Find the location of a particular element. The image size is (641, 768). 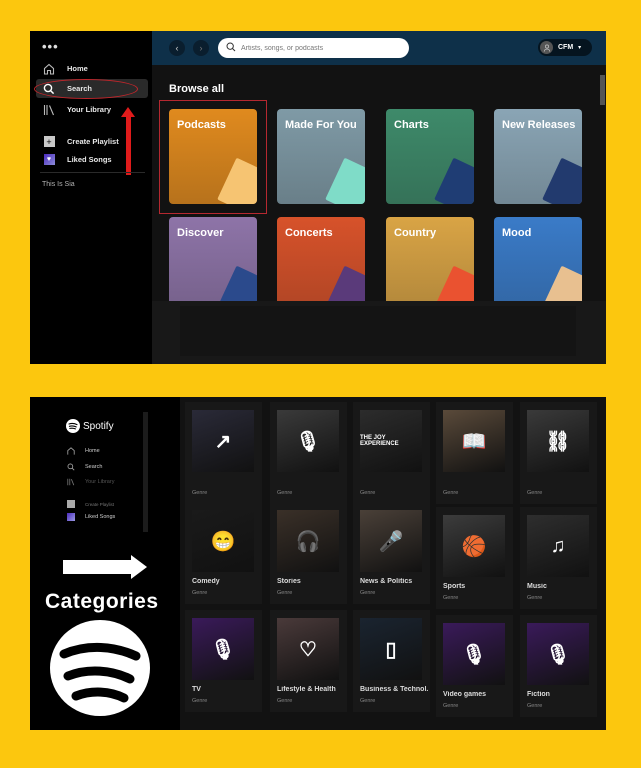

category-card: Made For You is located at coordinates (321, 156).